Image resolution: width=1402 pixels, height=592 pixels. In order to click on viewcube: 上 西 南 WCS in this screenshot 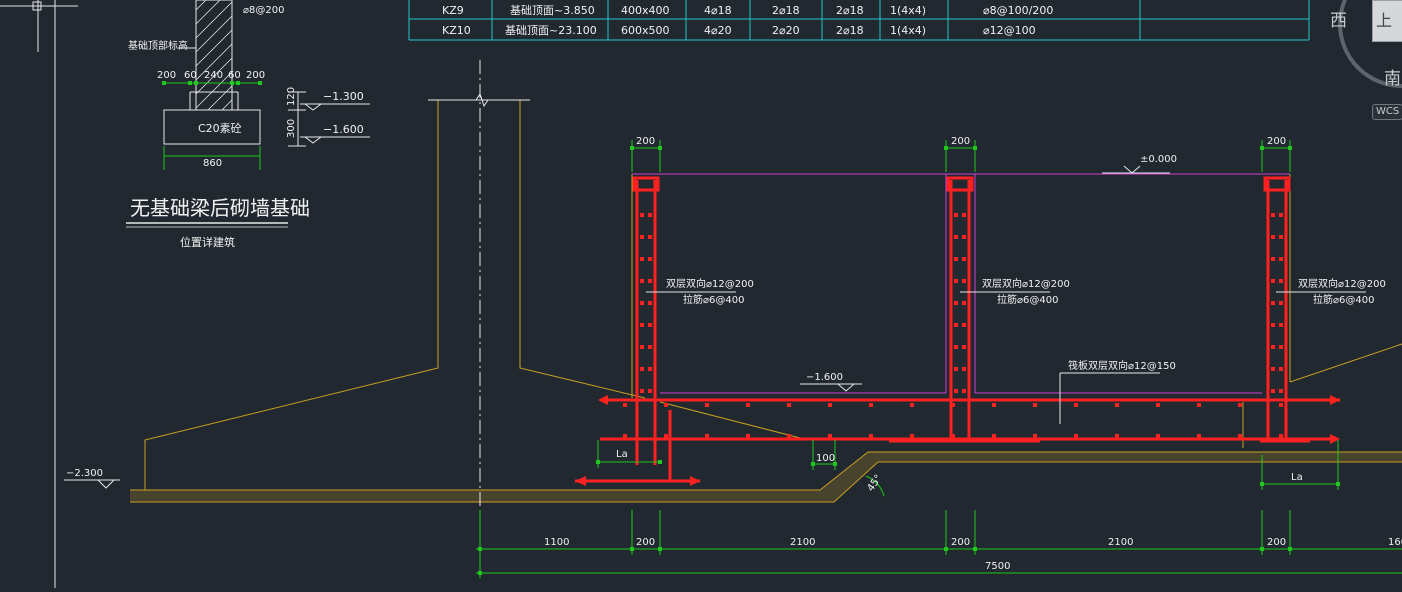, I will do `click(1362, 62)`.